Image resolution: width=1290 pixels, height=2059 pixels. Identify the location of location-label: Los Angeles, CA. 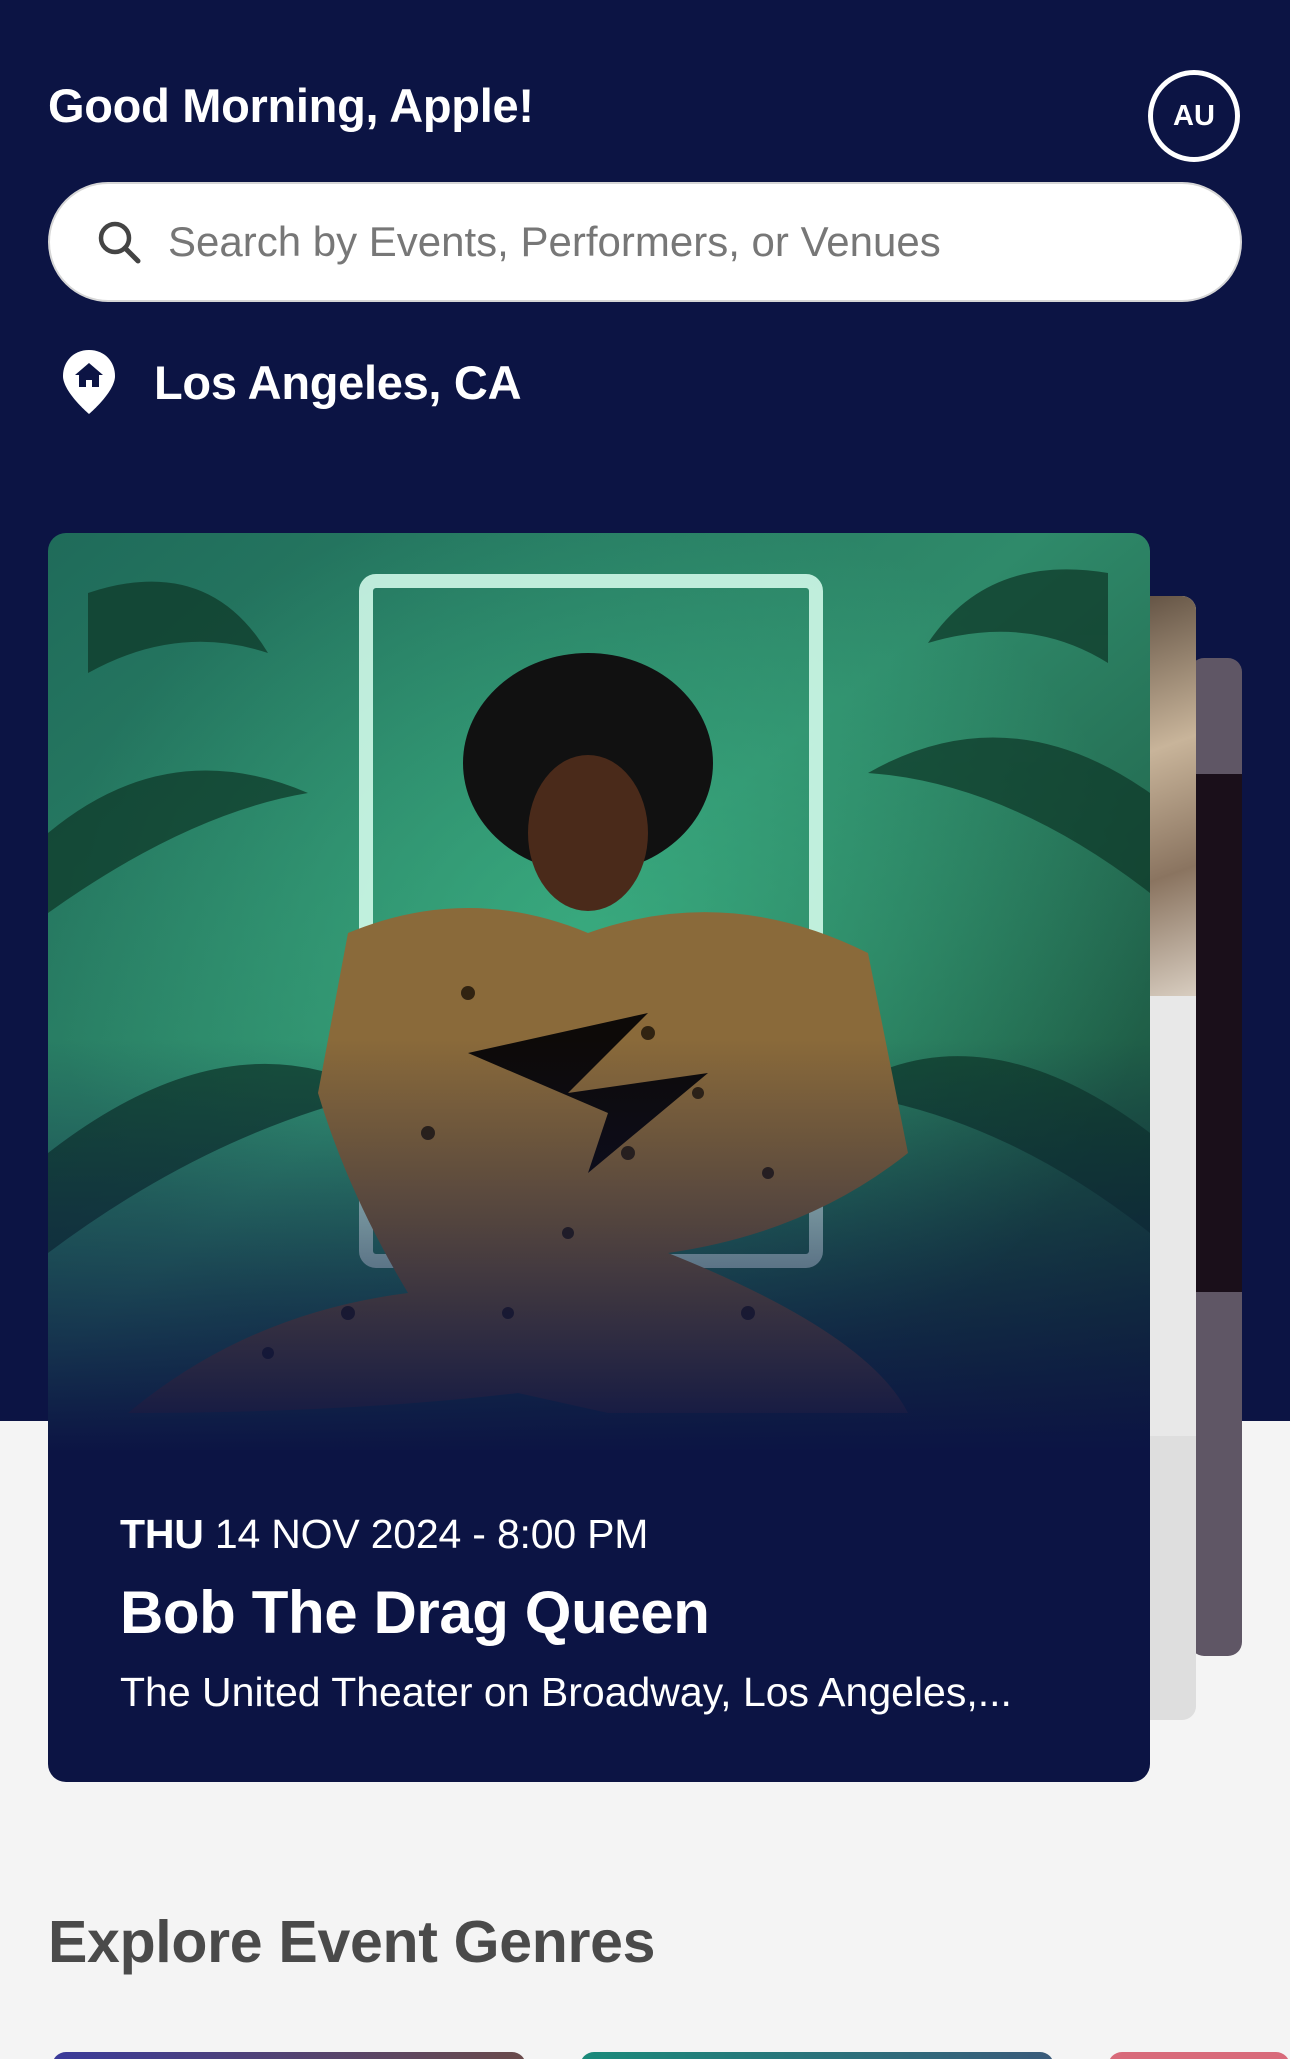
(338, 382).